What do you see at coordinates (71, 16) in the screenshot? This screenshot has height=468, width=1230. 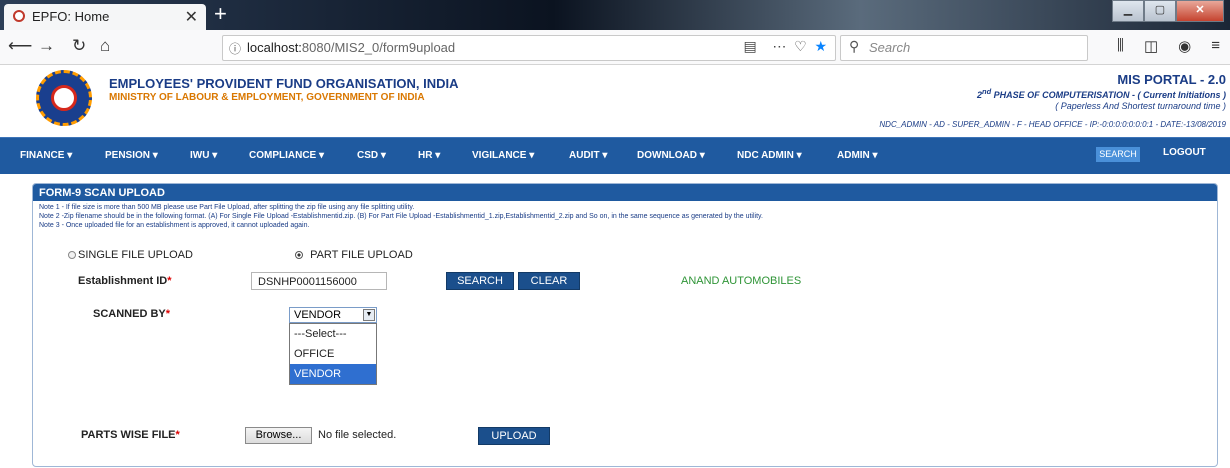 I see `tab-title: EPFO: Home` at bounding box center [71, 16].